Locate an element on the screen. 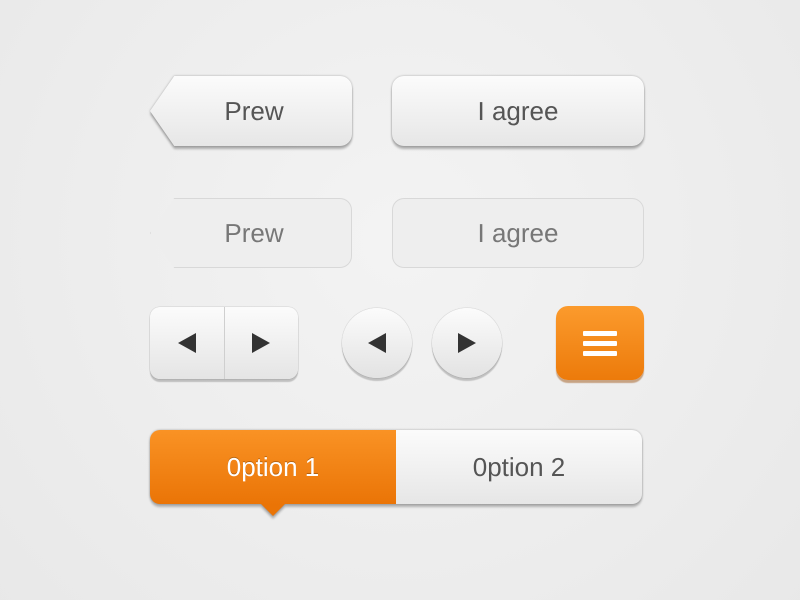 This screenshot has width=800, height=600. menu-button is located at coordinates (600, 343).